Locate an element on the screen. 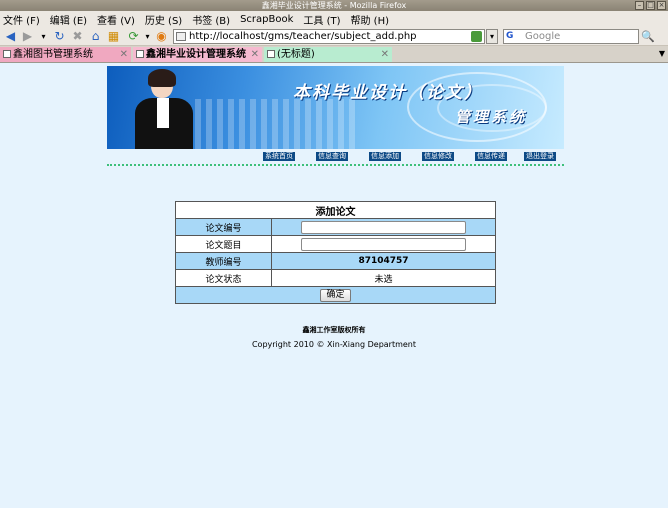 This screenshot has width=668, height=508. banner-person-graphic is located at coordinates (163, 109).